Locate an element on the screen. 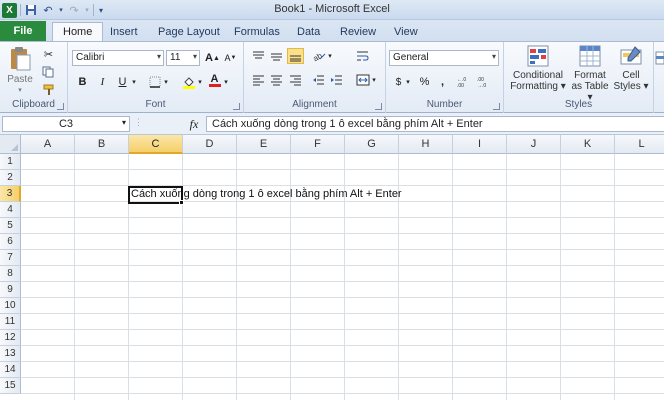 The width and height of the screenshot is (664, 400). decrease-indent-icon is located at coordinates (318, 80).